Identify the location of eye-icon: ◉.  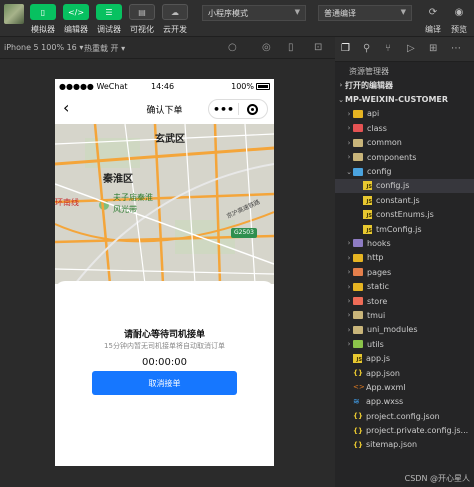
(459, 12).